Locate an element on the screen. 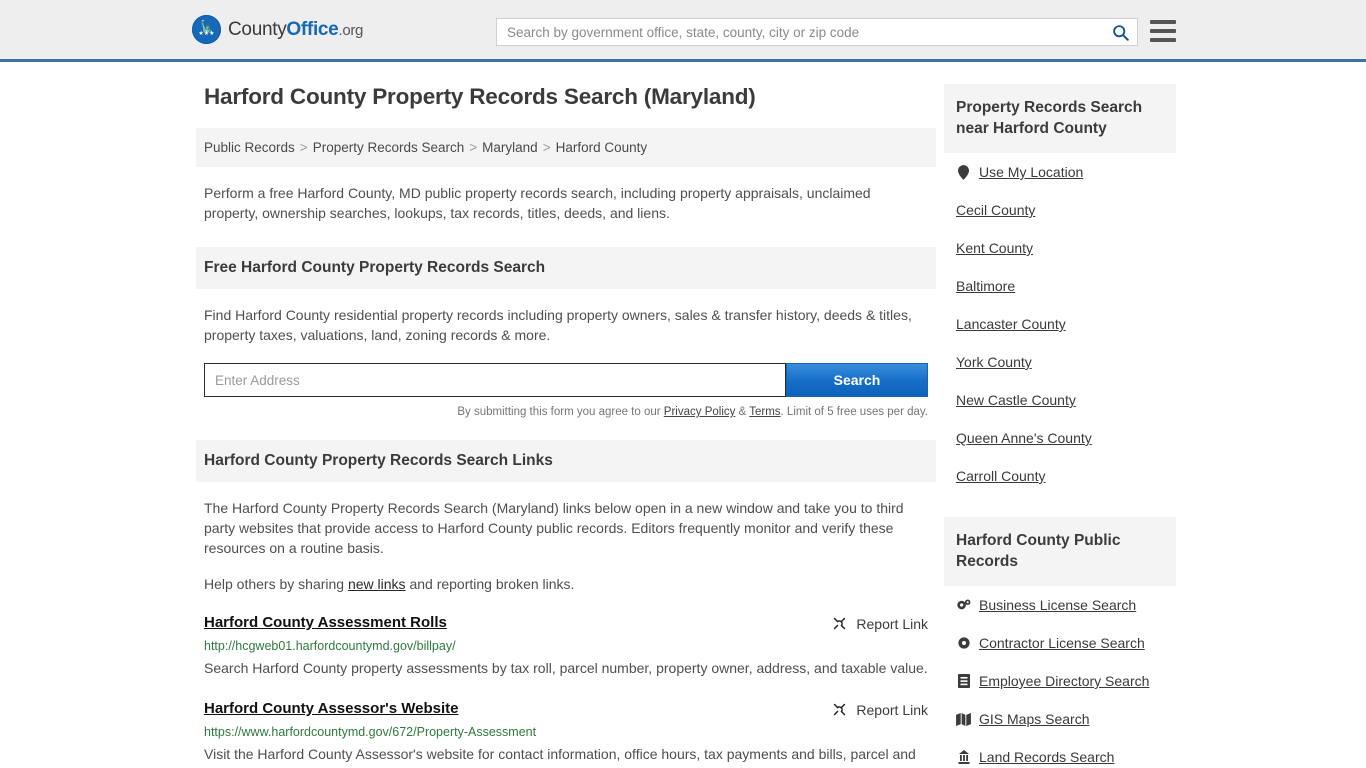 Image resolution: width=1366 pixels, height=768 pixels. address-input is located at coordinates (495, 380).